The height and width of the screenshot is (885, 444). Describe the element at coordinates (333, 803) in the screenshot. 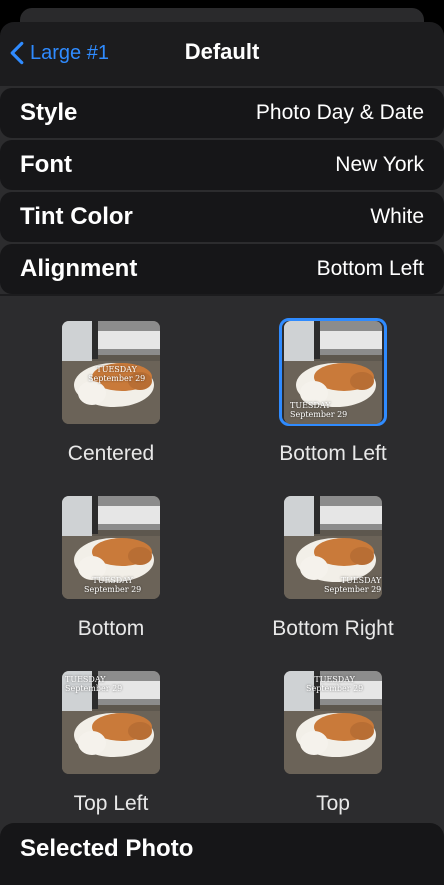

I see `alignment-option-label: Top` at that location.